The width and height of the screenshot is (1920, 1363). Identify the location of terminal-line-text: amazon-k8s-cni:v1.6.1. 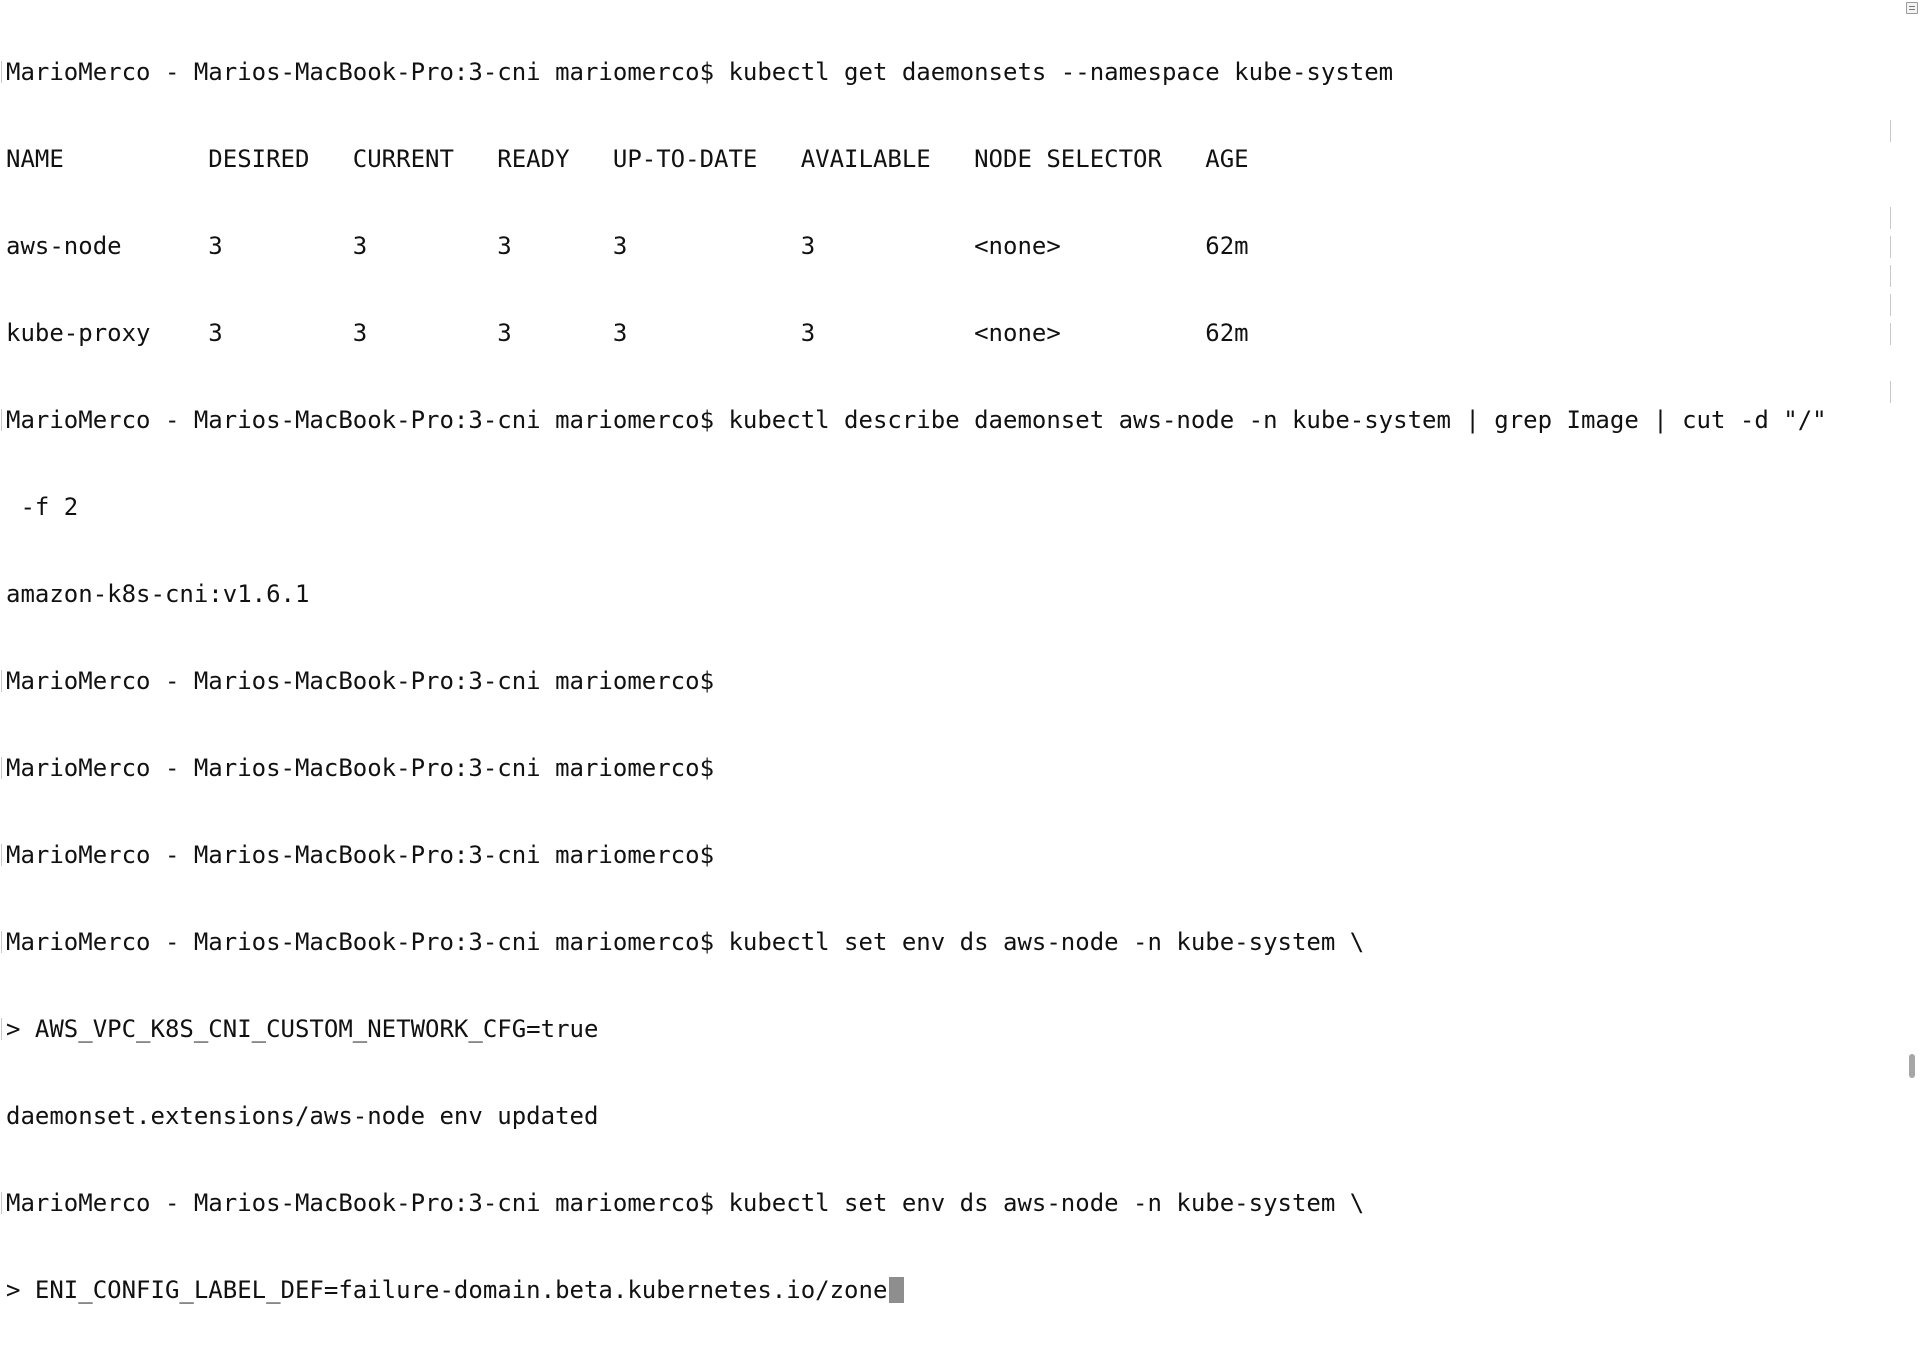
(158, 594).